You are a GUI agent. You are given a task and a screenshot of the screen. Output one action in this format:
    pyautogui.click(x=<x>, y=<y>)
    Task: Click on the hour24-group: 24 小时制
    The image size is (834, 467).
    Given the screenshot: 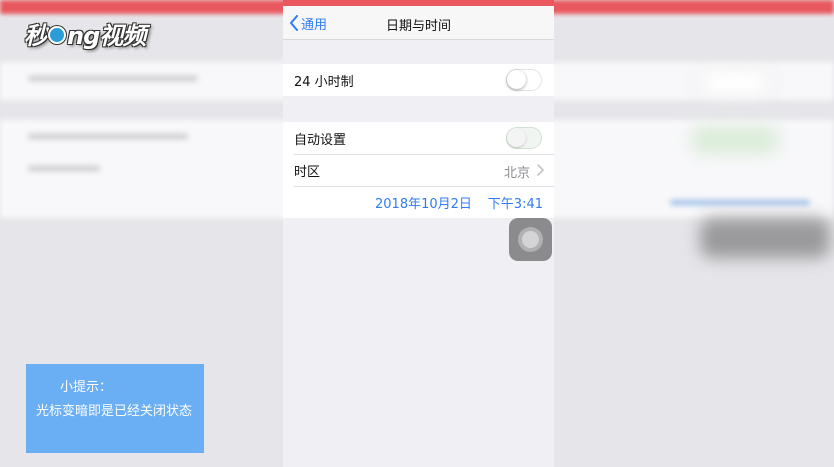 What is the action you would take?
    pyautogui.click(x=418, y=80)
    